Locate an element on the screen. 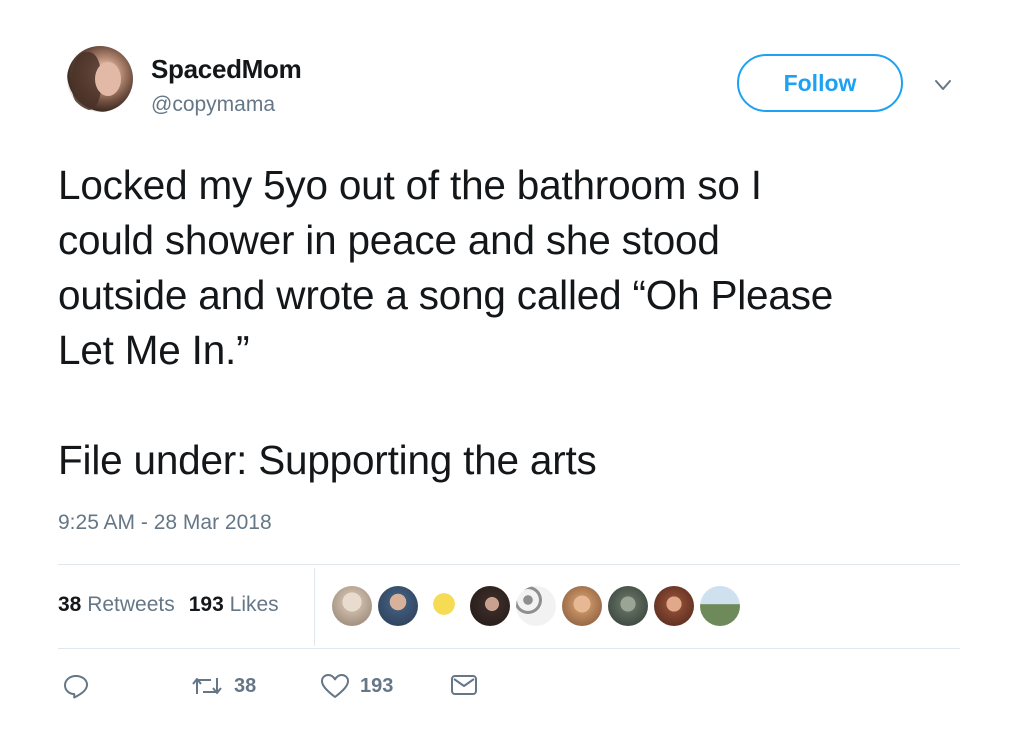 This screenshot has height=750, width=1024. reply-action is located at coordinates (76, 686).